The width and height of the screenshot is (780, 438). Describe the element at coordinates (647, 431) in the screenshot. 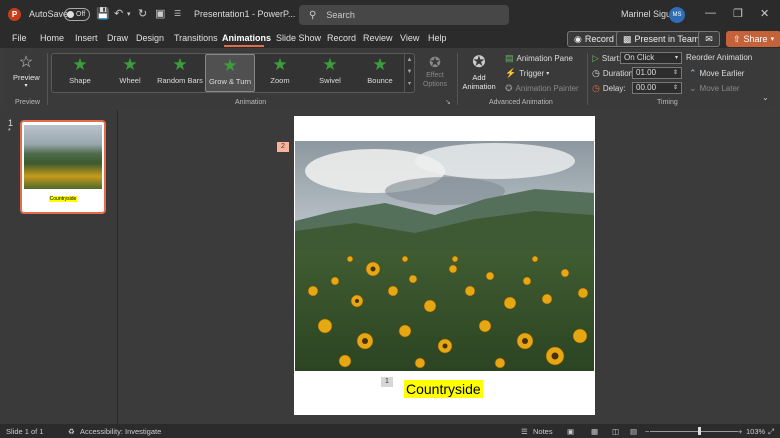

I see `zoom-out-icon: −` at that location.